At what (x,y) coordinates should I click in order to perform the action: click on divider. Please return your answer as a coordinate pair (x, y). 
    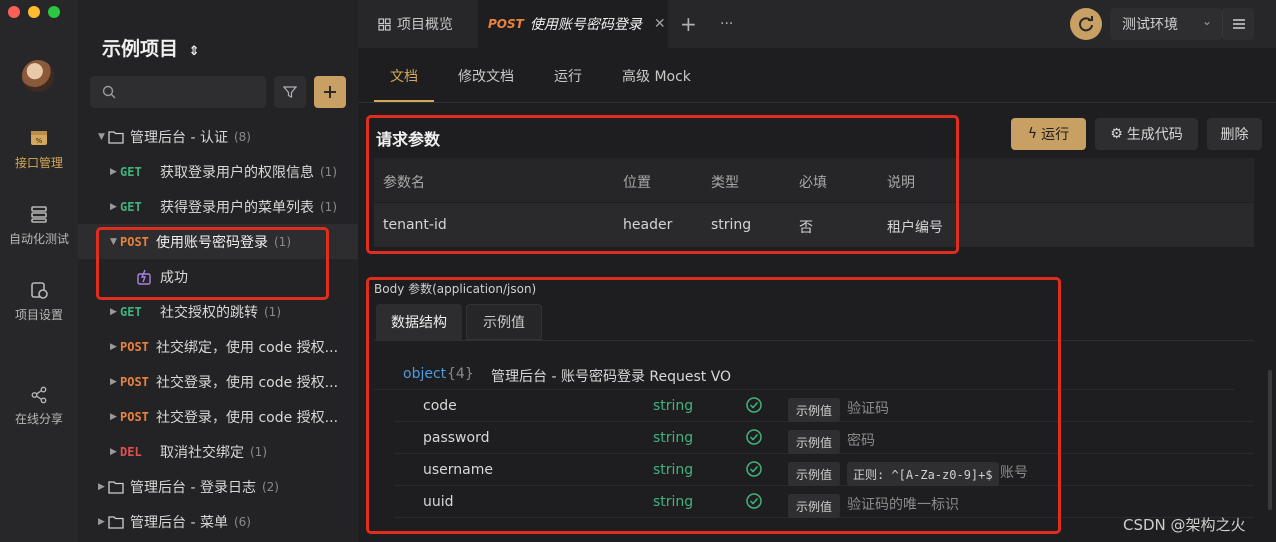
    Looking at the image, I should click on (817, 102).